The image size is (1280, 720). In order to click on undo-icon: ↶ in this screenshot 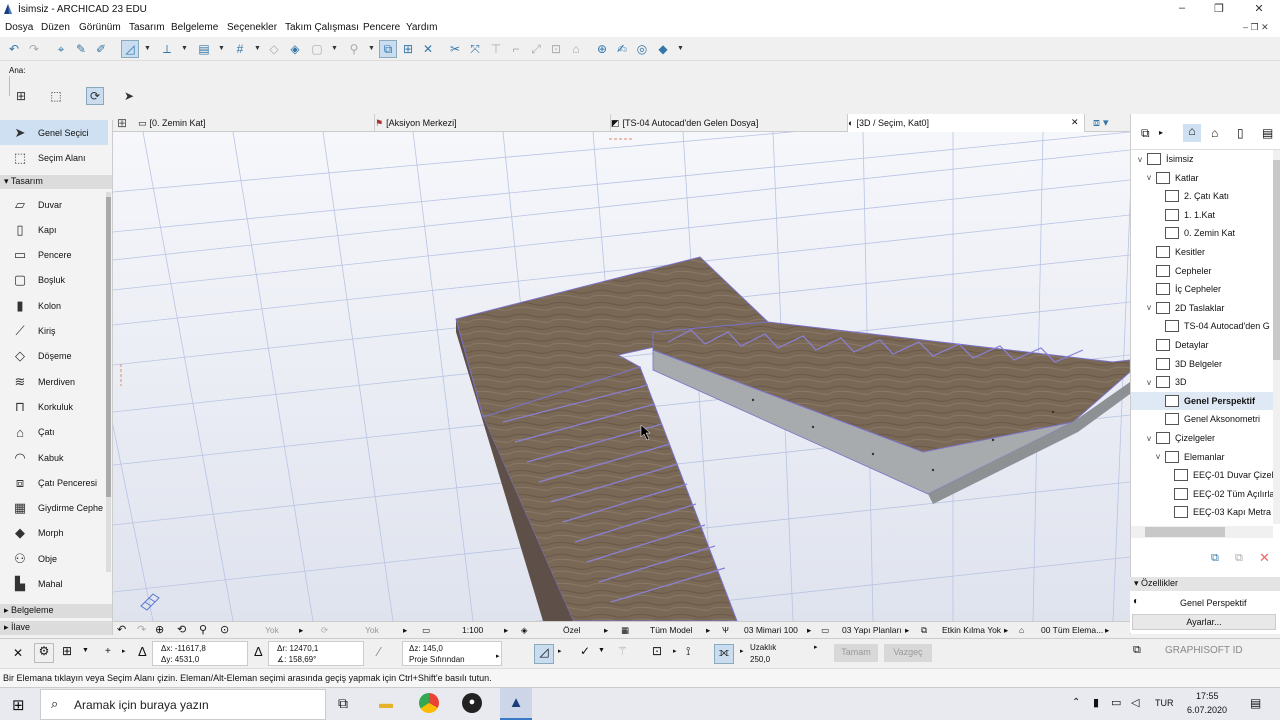, I will do `click(14, 49)`.